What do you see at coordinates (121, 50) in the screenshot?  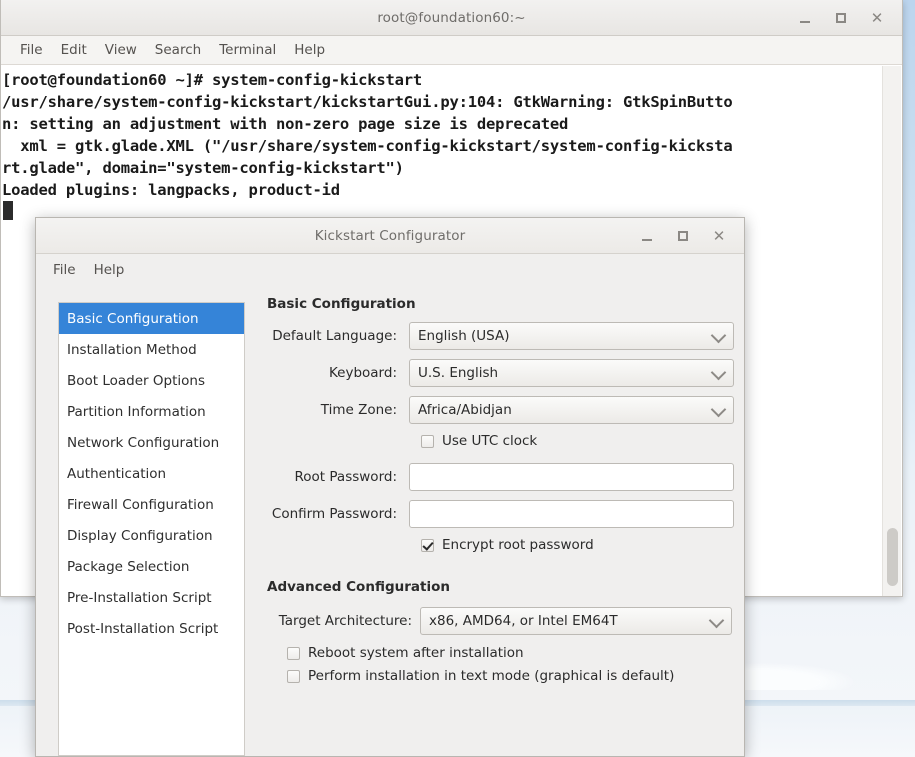 I see `terminal-menu-view: View` at bounding box center [121, 50].